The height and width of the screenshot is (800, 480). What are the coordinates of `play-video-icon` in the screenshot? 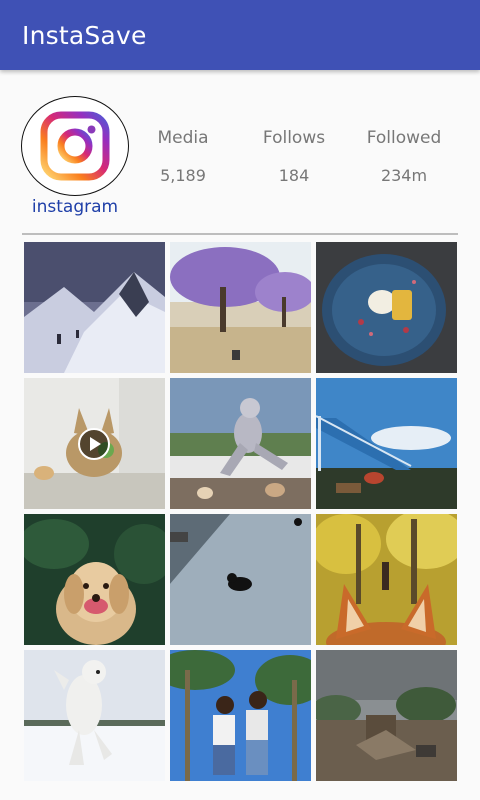 It's located at (94, 444).